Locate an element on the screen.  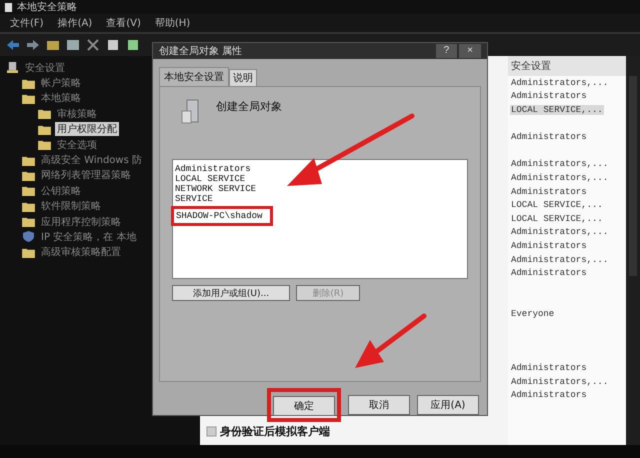
tree-item: 审核策略 is located at coordinates (77, 113).